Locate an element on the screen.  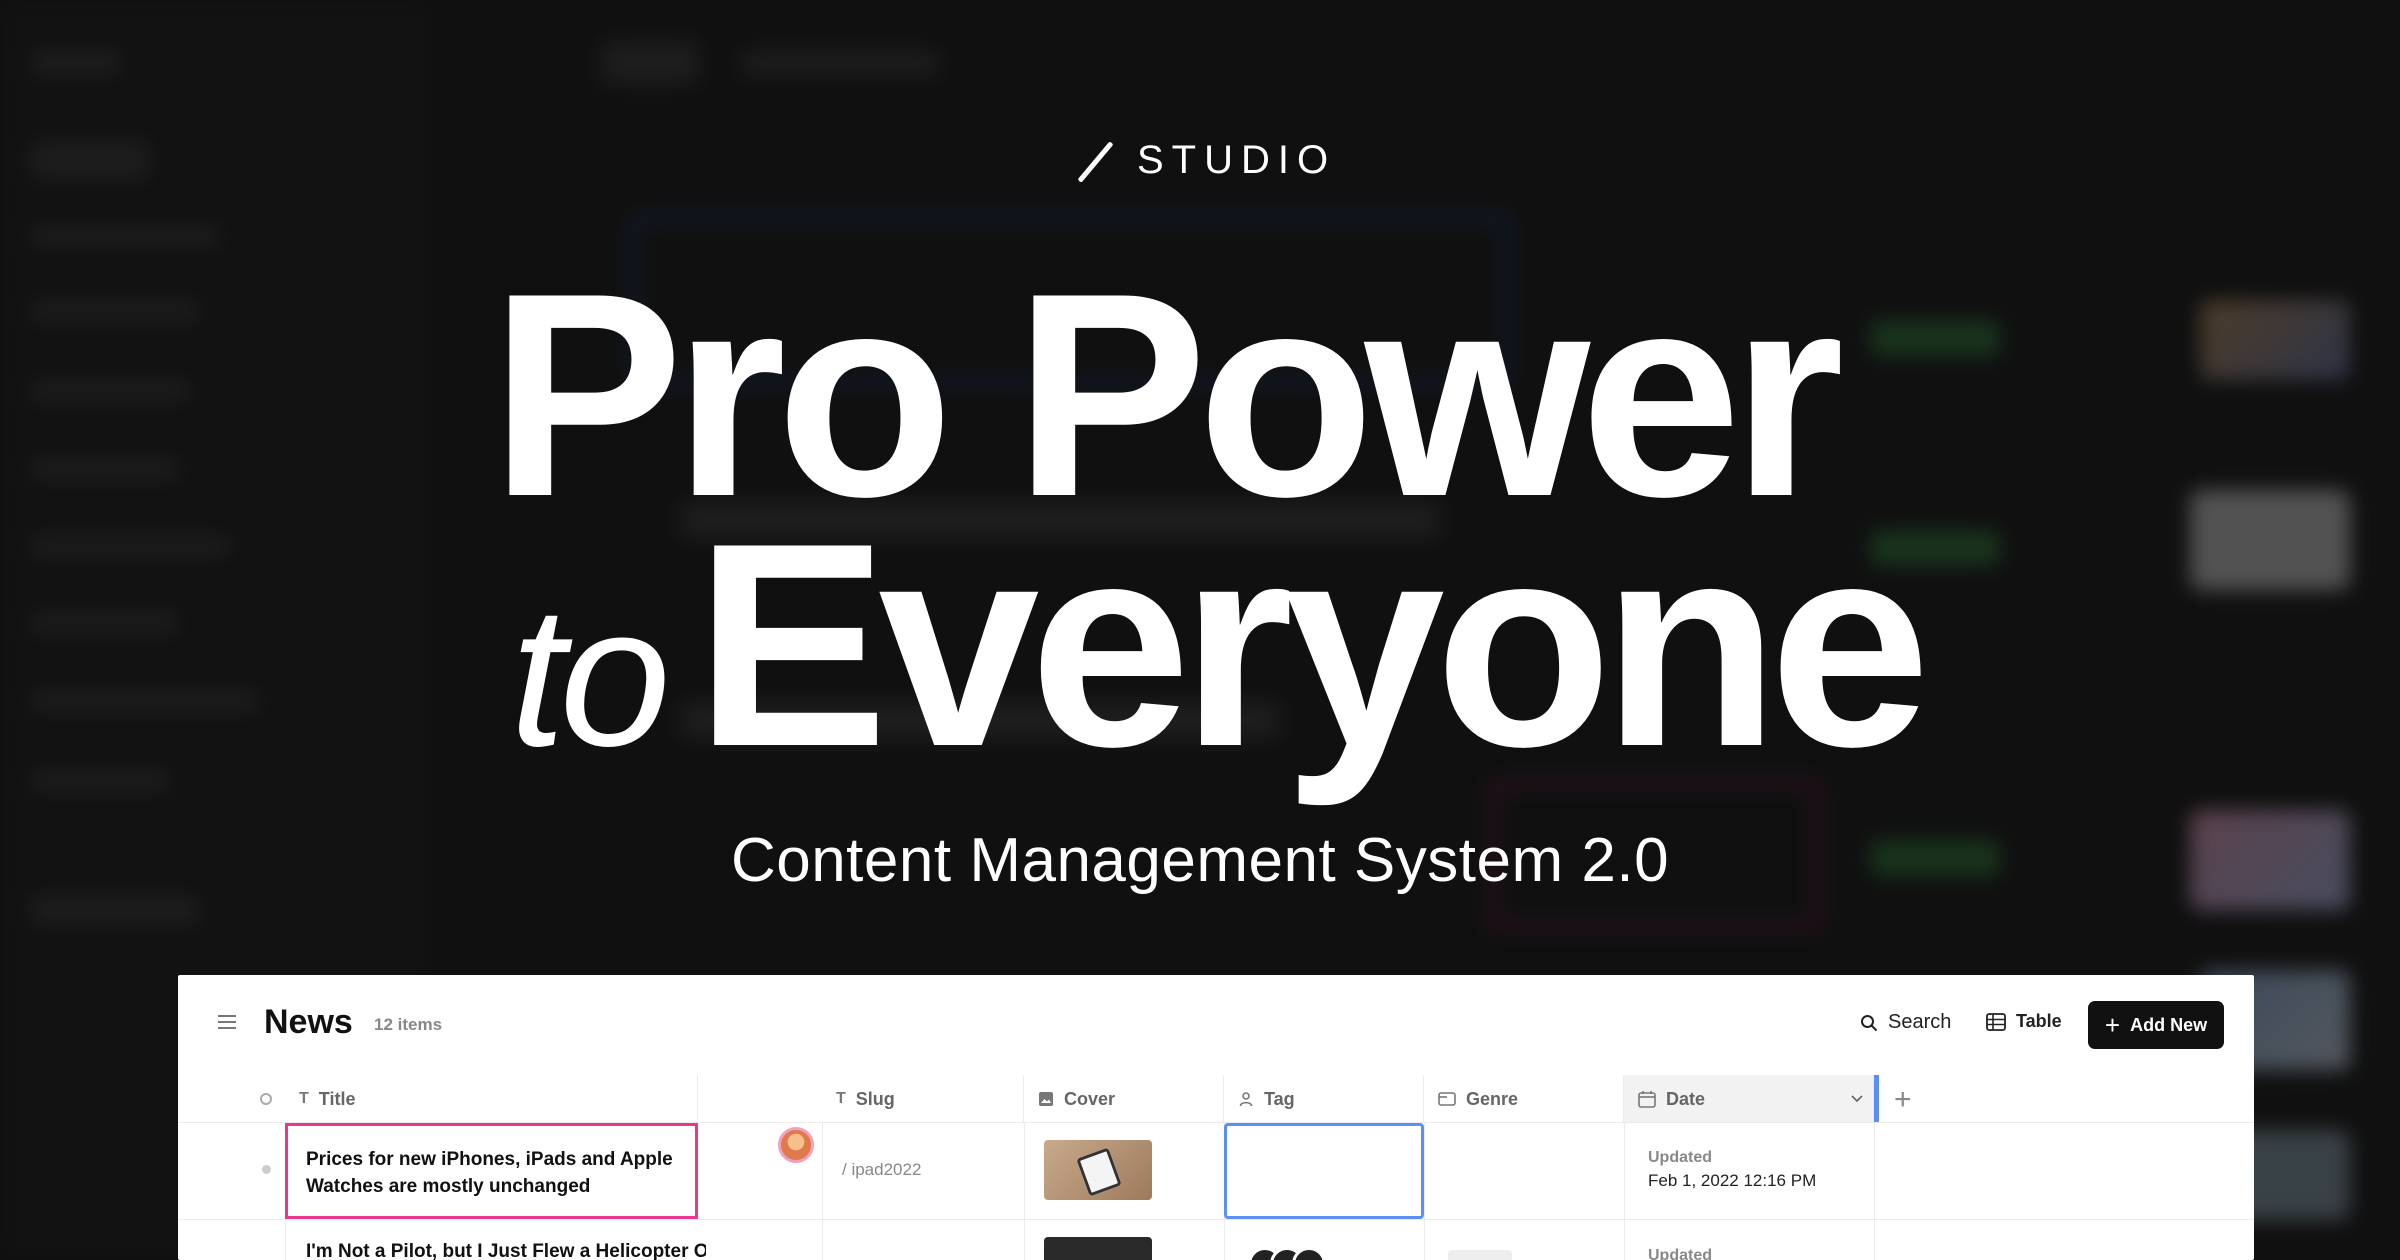
image-icon is located at coordinates (1046, 1099).